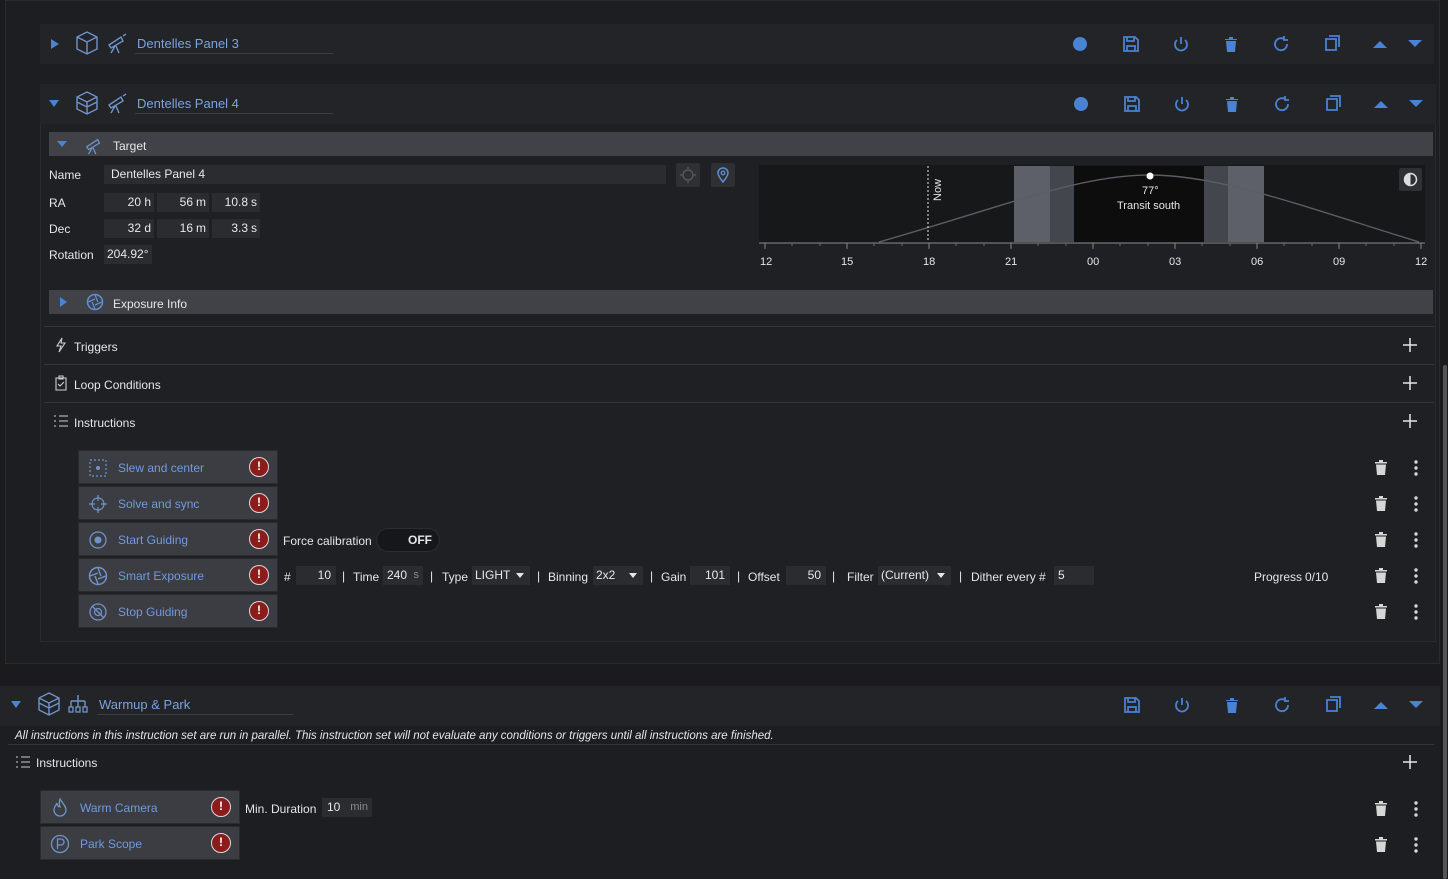 The width and height of the screenshot is (1448, 879). What do you see at coordinates (1410, 179) in the screenshot?
I see `moon-phase-button` at bounding box center [1410, 179].